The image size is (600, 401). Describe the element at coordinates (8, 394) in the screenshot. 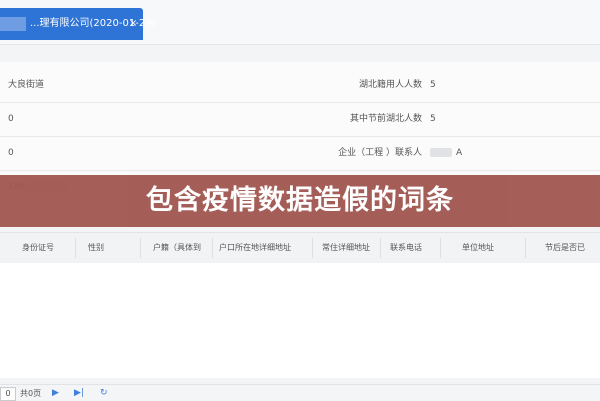

I see `page-number-input: 0` at that location.